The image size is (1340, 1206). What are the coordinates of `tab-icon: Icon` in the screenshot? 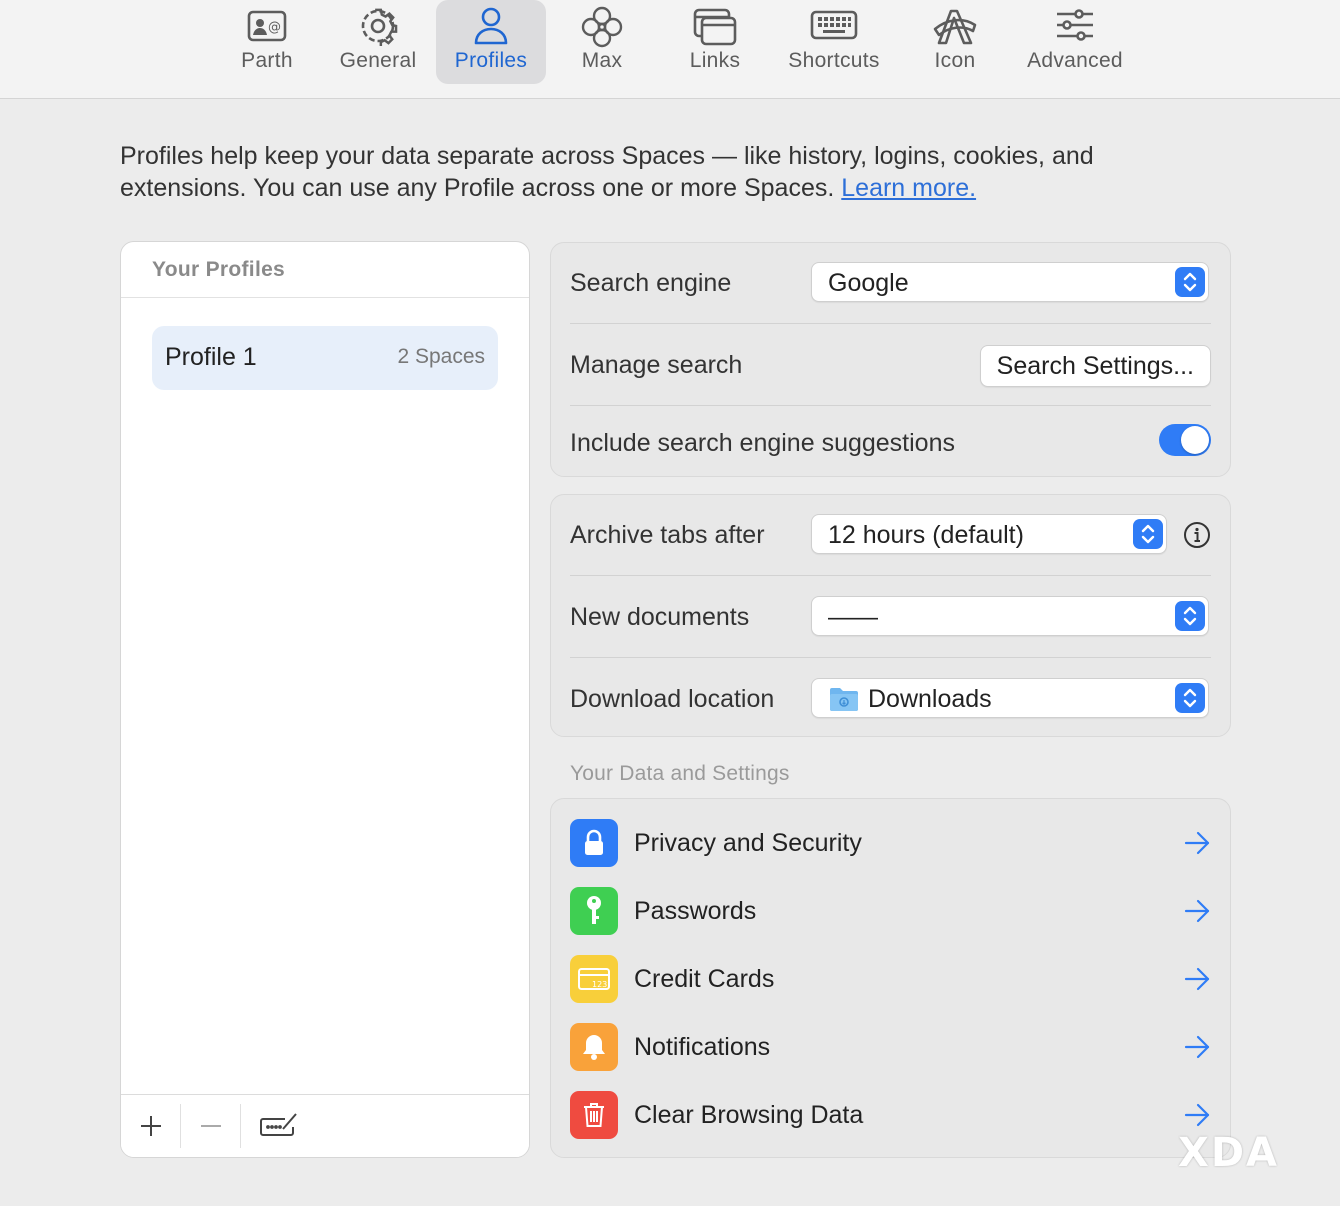 It's located at (955, 42).